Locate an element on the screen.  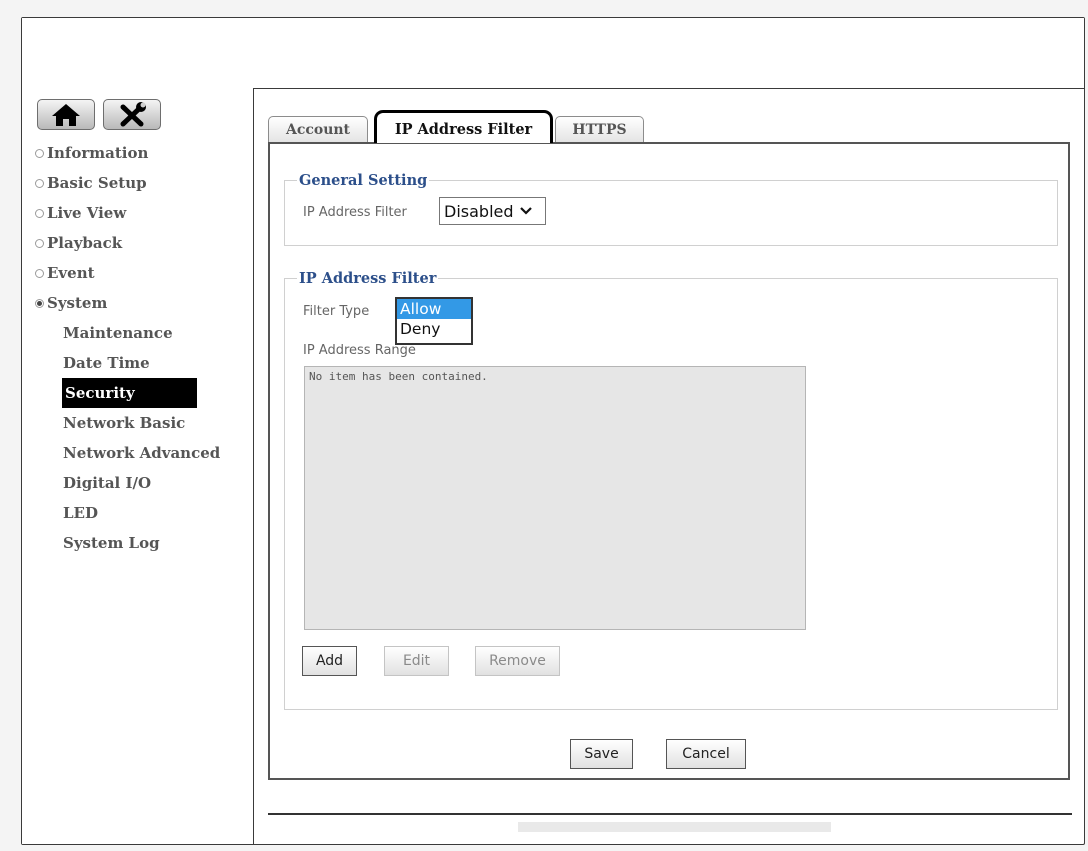
subnav-item-digital-io: Digital I/O is located at coordinates (127, 483).